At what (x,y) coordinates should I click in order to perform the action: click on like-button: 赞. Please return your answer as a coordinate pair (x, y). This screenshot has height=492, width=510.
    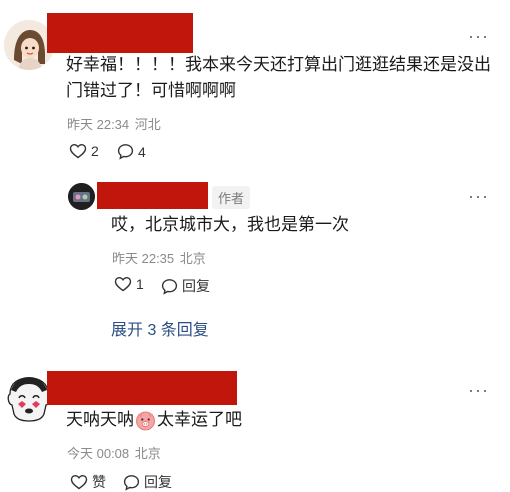
    Looking at the image, I should click on (88, 482).